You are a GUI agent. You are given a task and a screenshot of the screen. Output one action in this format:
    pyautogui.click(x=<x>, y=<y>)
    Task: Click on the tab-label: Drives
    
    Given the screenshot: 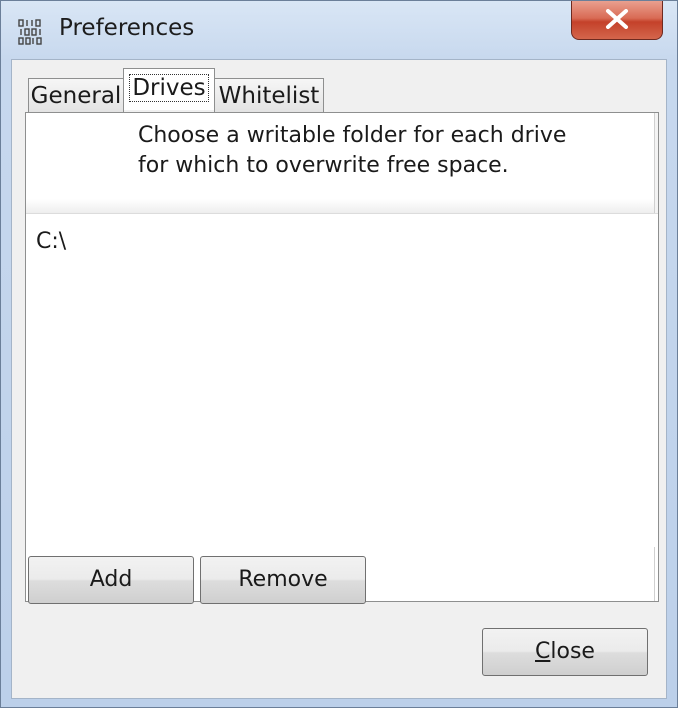 What is the action you would take?
    pyautogui.click(x=169, y=88)
    